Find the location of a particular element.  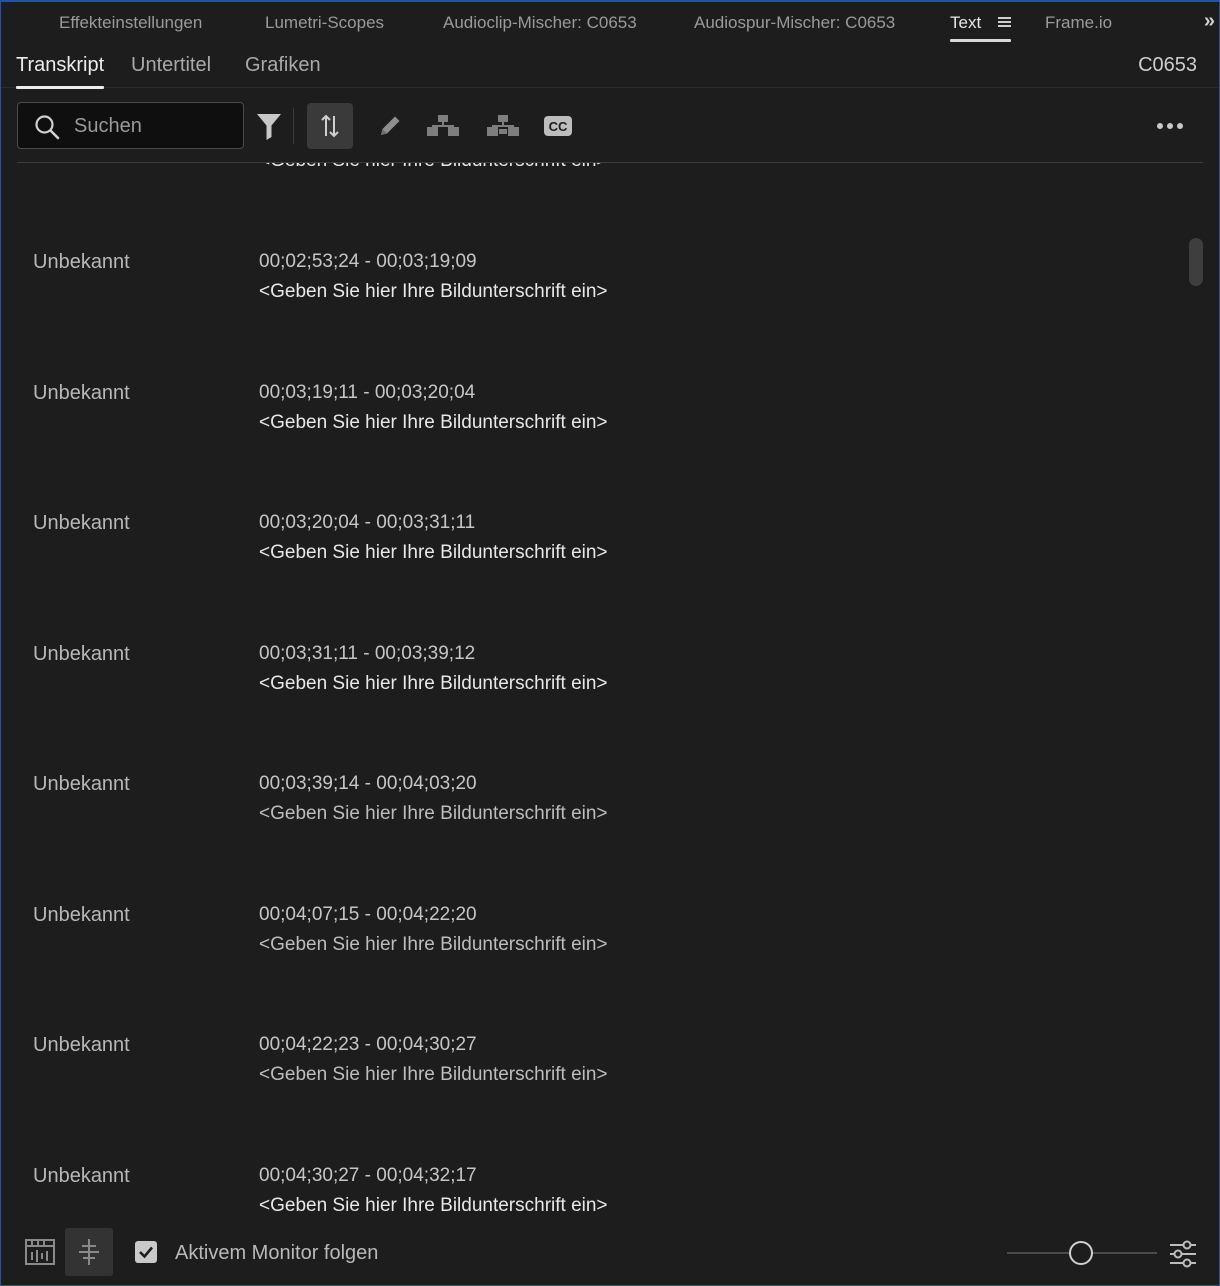

panel-menu-icon is located at coordinates (1005, 22).